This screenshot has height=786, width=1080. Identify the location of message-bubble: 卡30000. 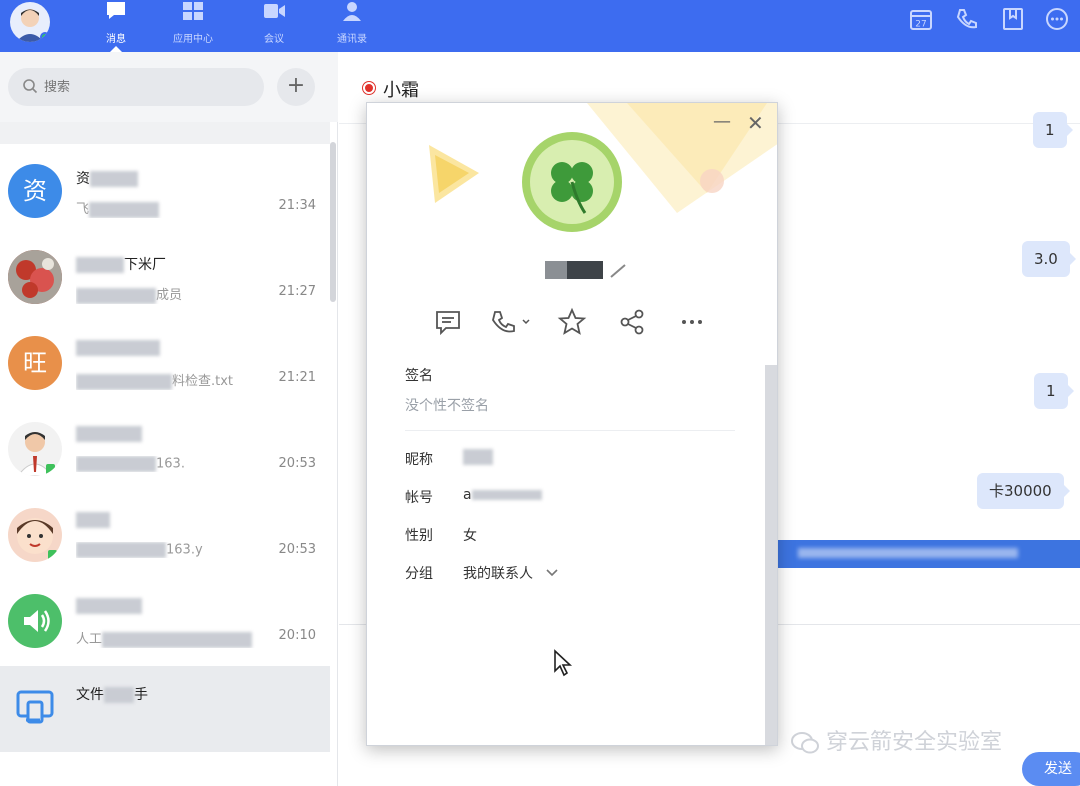
(1023, 491).